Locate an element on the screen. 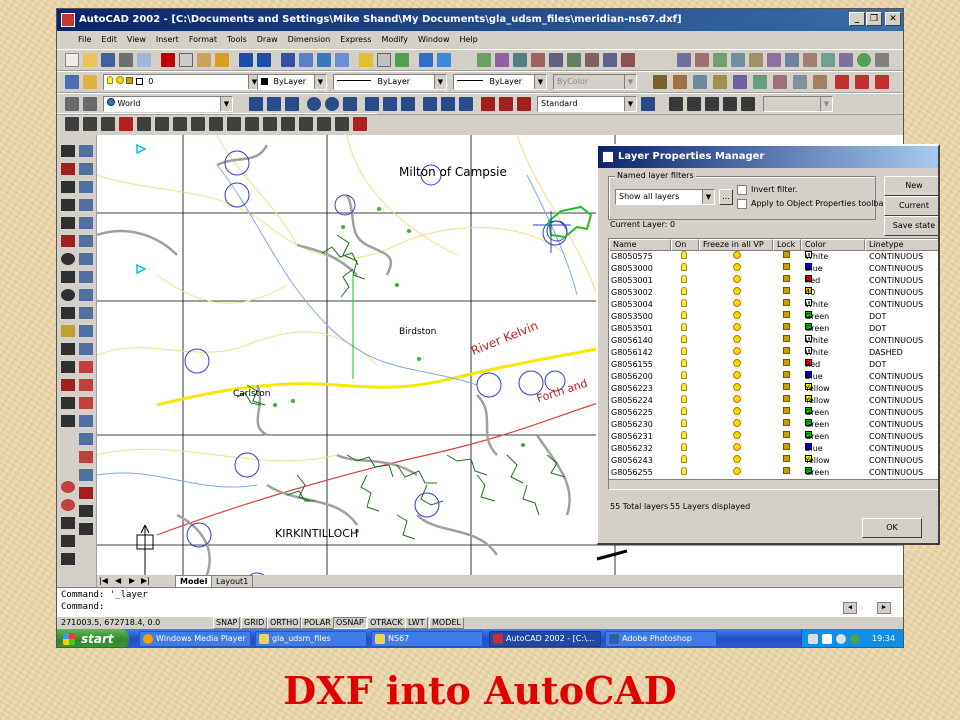 The image size is (960, 720). layer-tool-5-icon is located at coordinates (740, 82).